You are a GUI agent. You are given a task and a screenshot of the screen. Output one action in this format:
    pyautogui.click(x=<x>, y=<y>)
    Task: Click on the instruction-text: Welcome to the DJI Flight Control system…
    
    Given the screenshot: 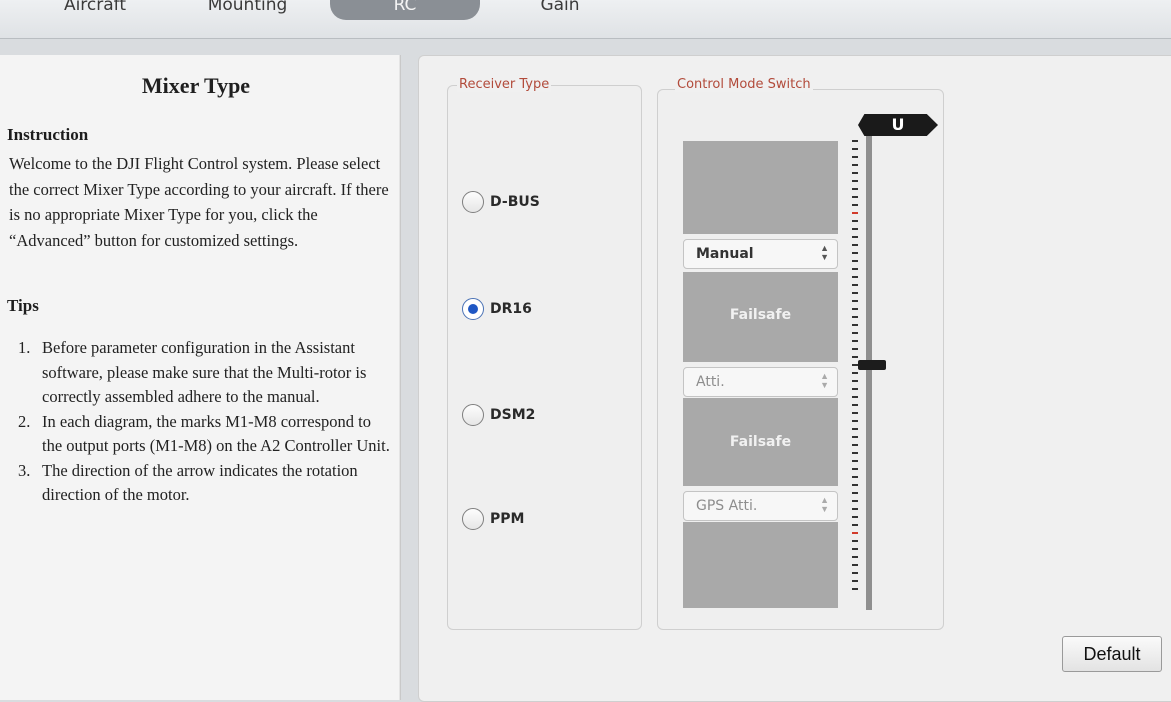 What is the action you would take?
    pyautogui.click(x=199, y=202)
    